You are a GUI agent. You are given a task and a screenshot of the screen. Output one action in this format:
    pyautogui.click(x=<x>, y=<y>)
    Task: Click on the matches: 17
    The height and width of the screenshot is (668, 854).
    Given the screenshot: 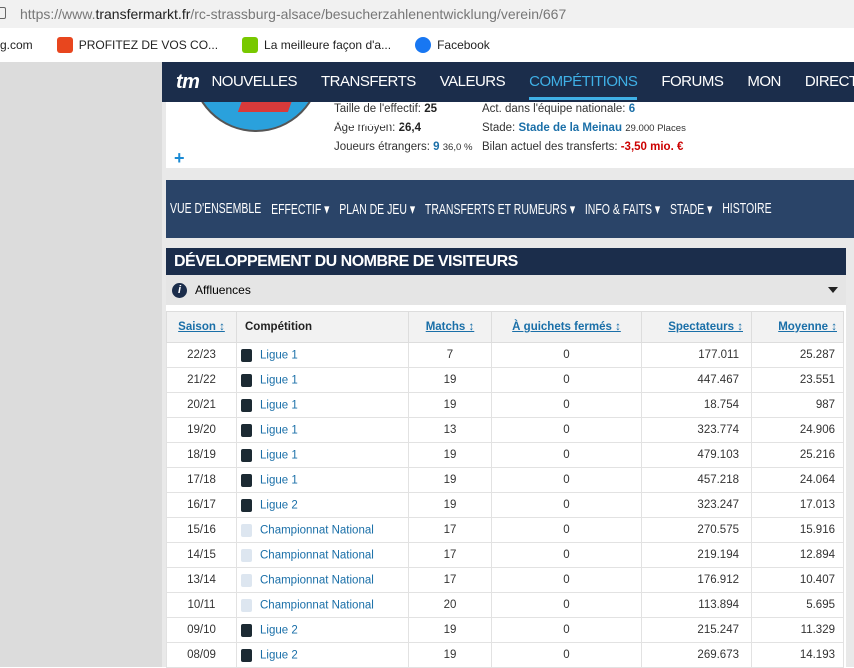 What is the action you would take?
    pyautogui.click(x=450, y=580)
    